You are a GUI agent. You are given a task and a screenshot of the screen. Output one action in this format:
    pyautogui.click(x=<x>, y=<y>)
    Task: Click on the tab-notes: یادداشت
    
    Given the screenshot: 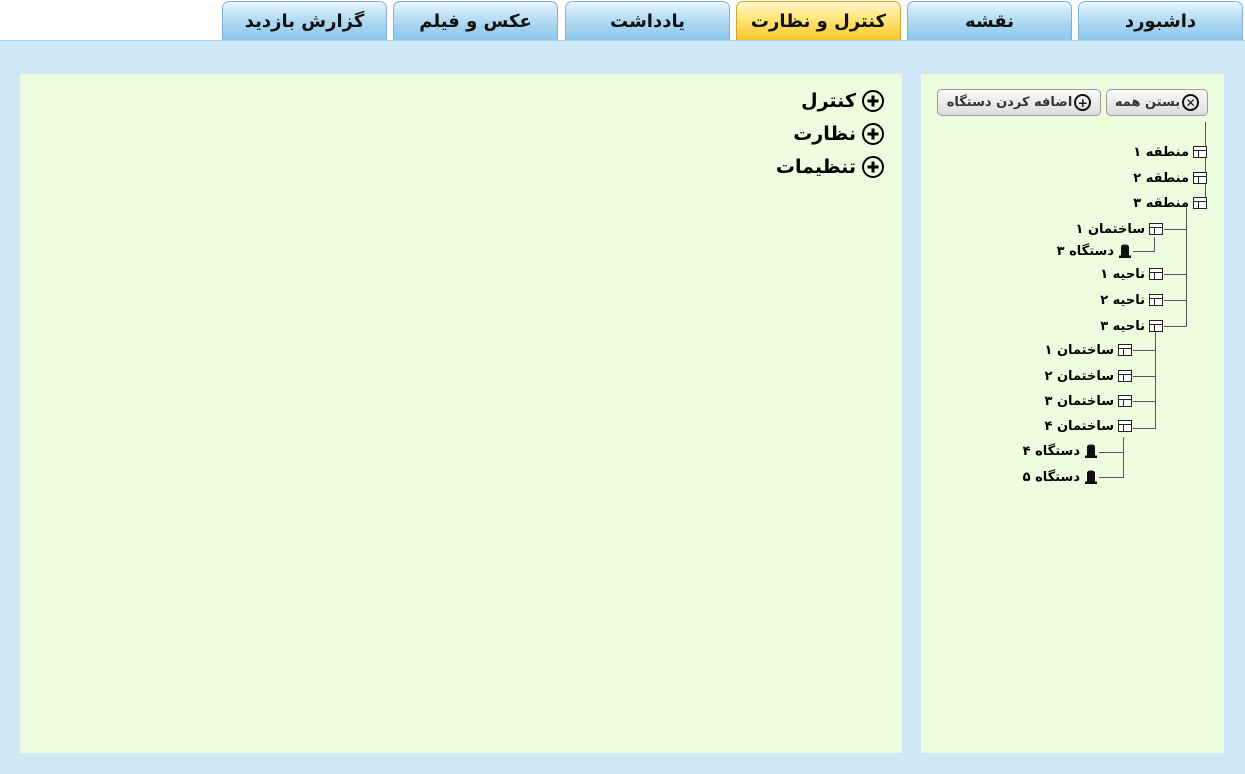 What is the action you would take?
    pyautogui.click(x=647, y=20)
    